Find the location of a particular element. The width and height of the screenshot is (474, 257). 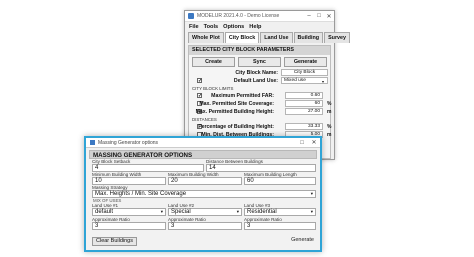

land-use-1-group: Land Use #1 default ▾ is located at coordinates (129, 209).